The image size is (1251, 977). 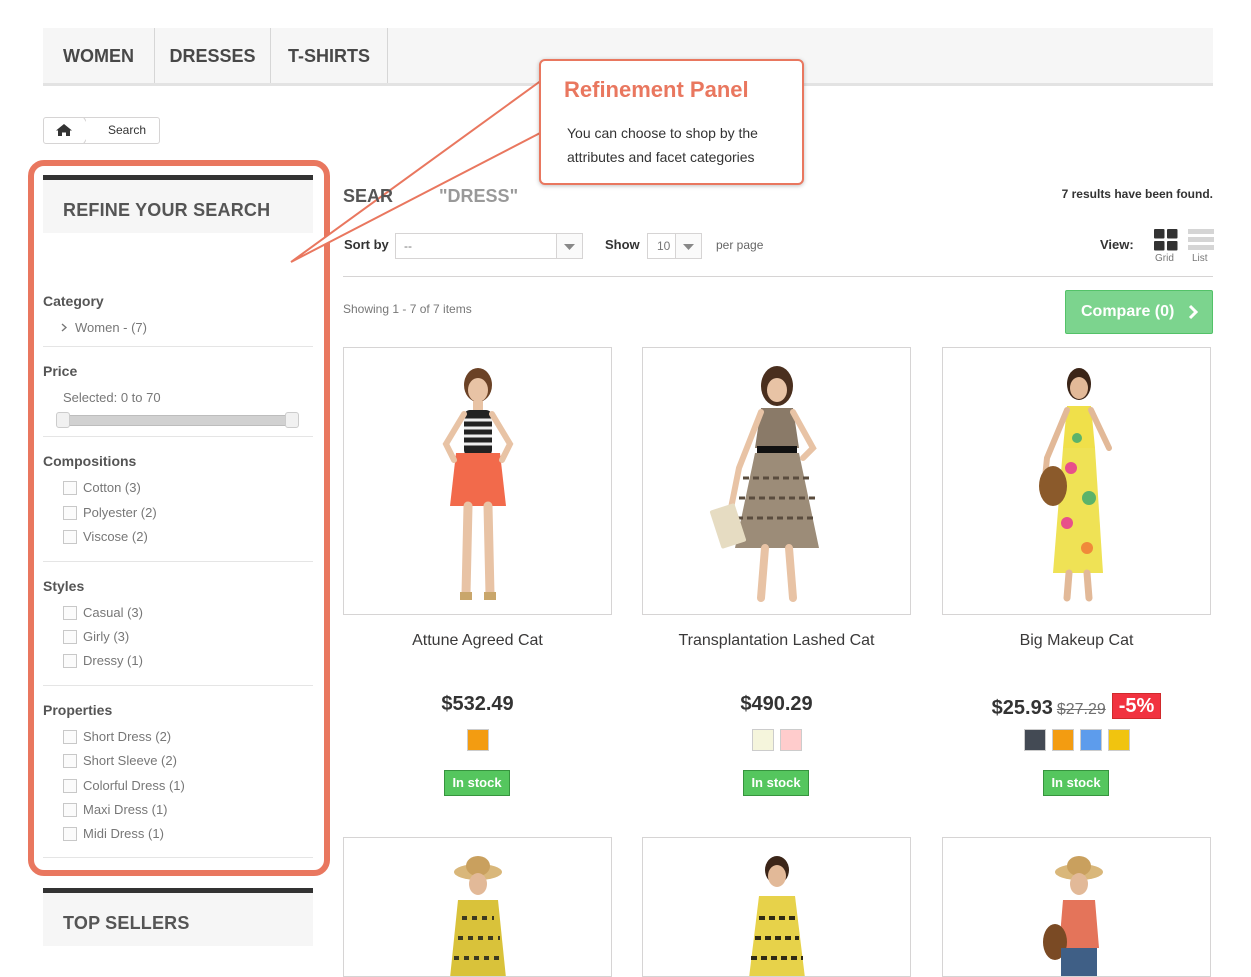 What do you see at coordinates (1073, 916) in the screenshot?
I see `product-photo-model-sunhat-orange-top` at bounding box center [1073, 916].